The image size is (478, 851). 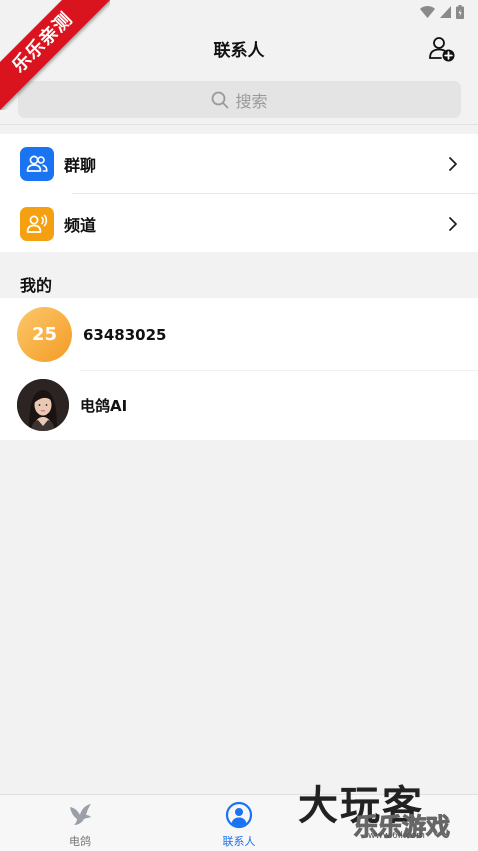 What do you see at coordinates (239, 406) in the screenshot?
I see `contact-item: 电鸽AI` at bounding box center [239, 406].